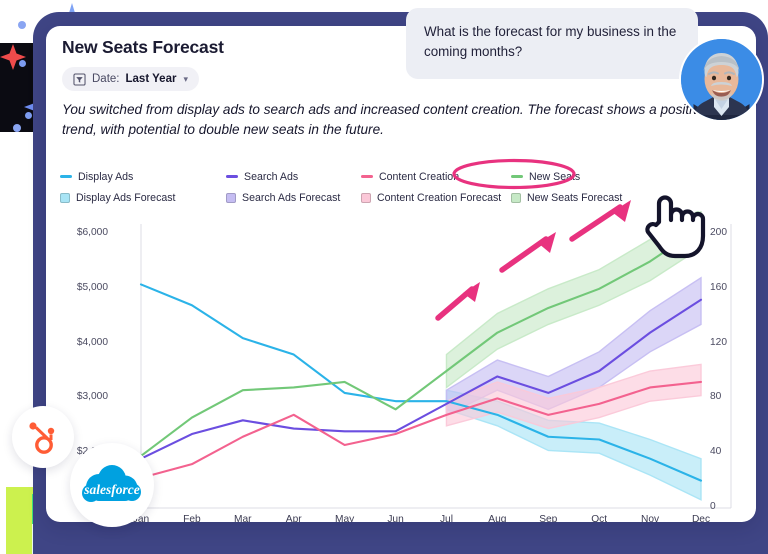 This screenshot has height=554, width=768. Describe the element at coordinates (151, 79) in the screenshot. I see `date-filter-value: Last Year` at that location.